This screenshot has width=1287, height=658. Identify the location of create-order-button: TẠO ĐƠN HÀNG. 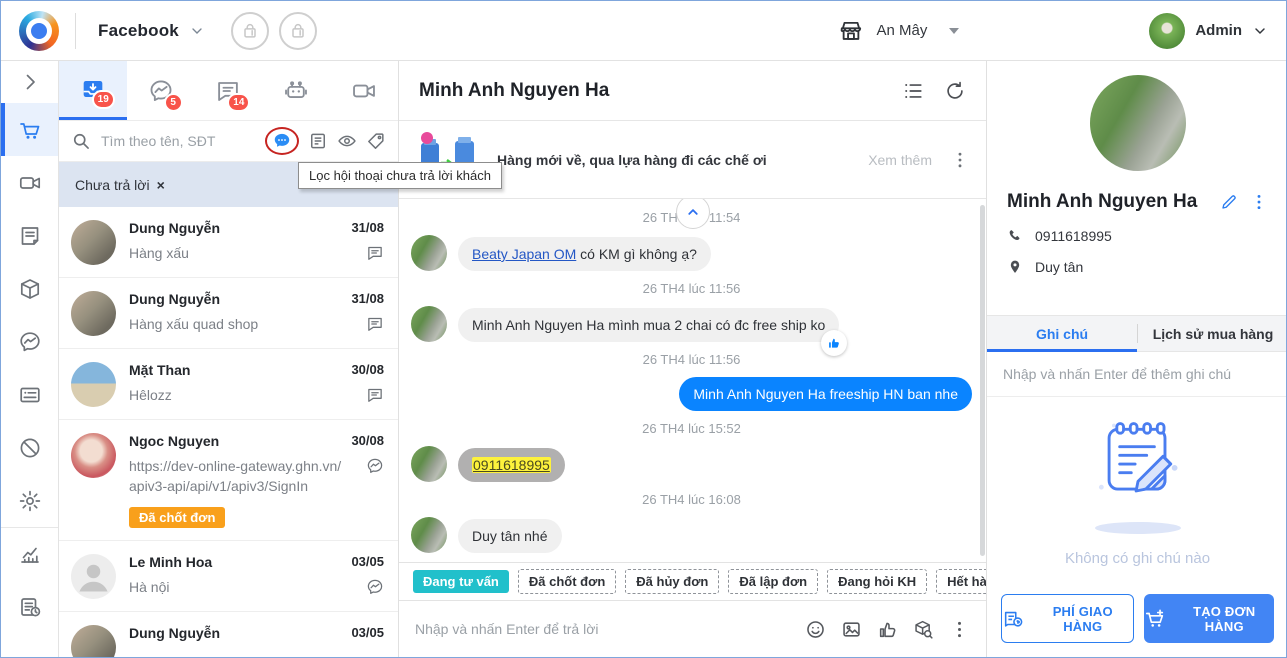
(1208, 618).